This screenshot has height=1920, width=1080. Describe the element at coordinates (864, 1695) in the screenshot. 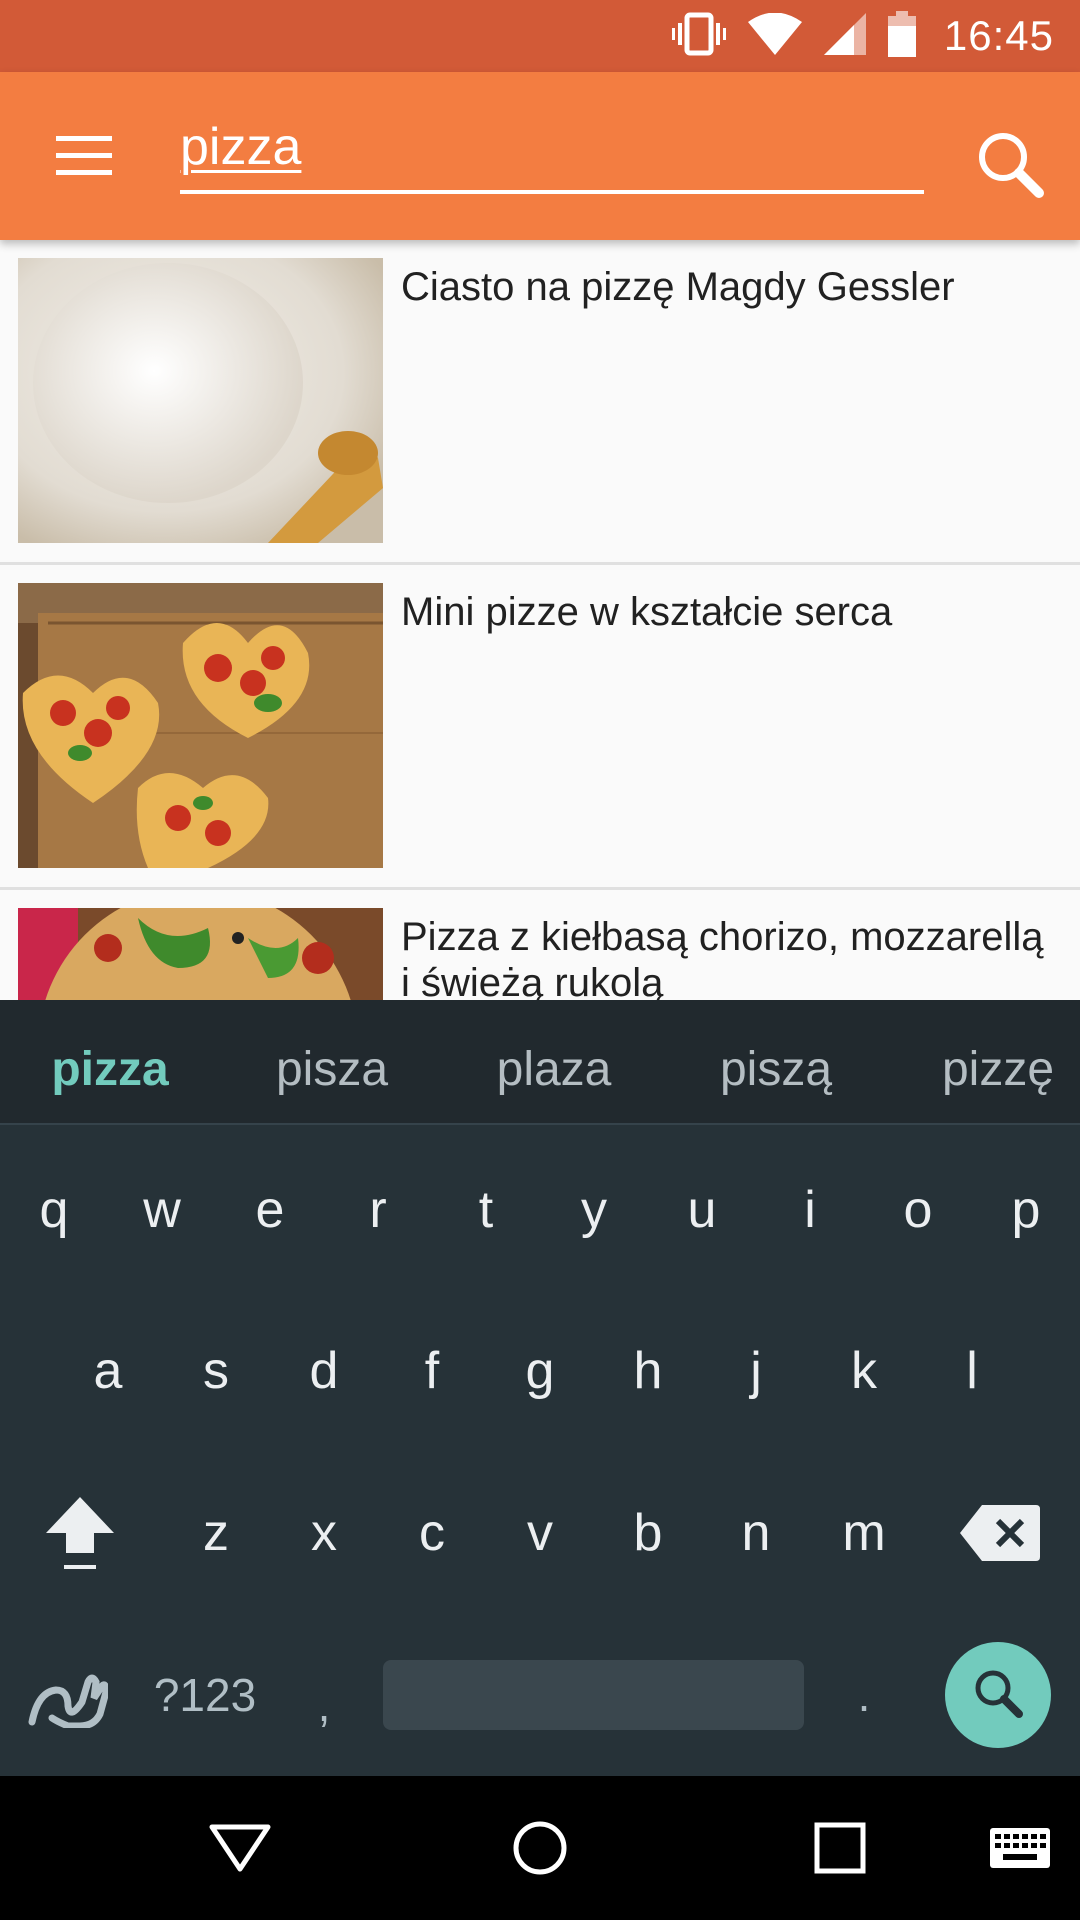

I see `period-key: .` at that location.